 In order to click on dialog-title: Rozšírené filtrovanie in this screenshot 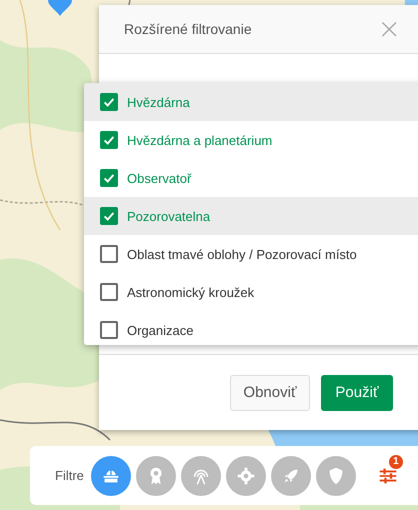, I will do `click(188, 29)`.